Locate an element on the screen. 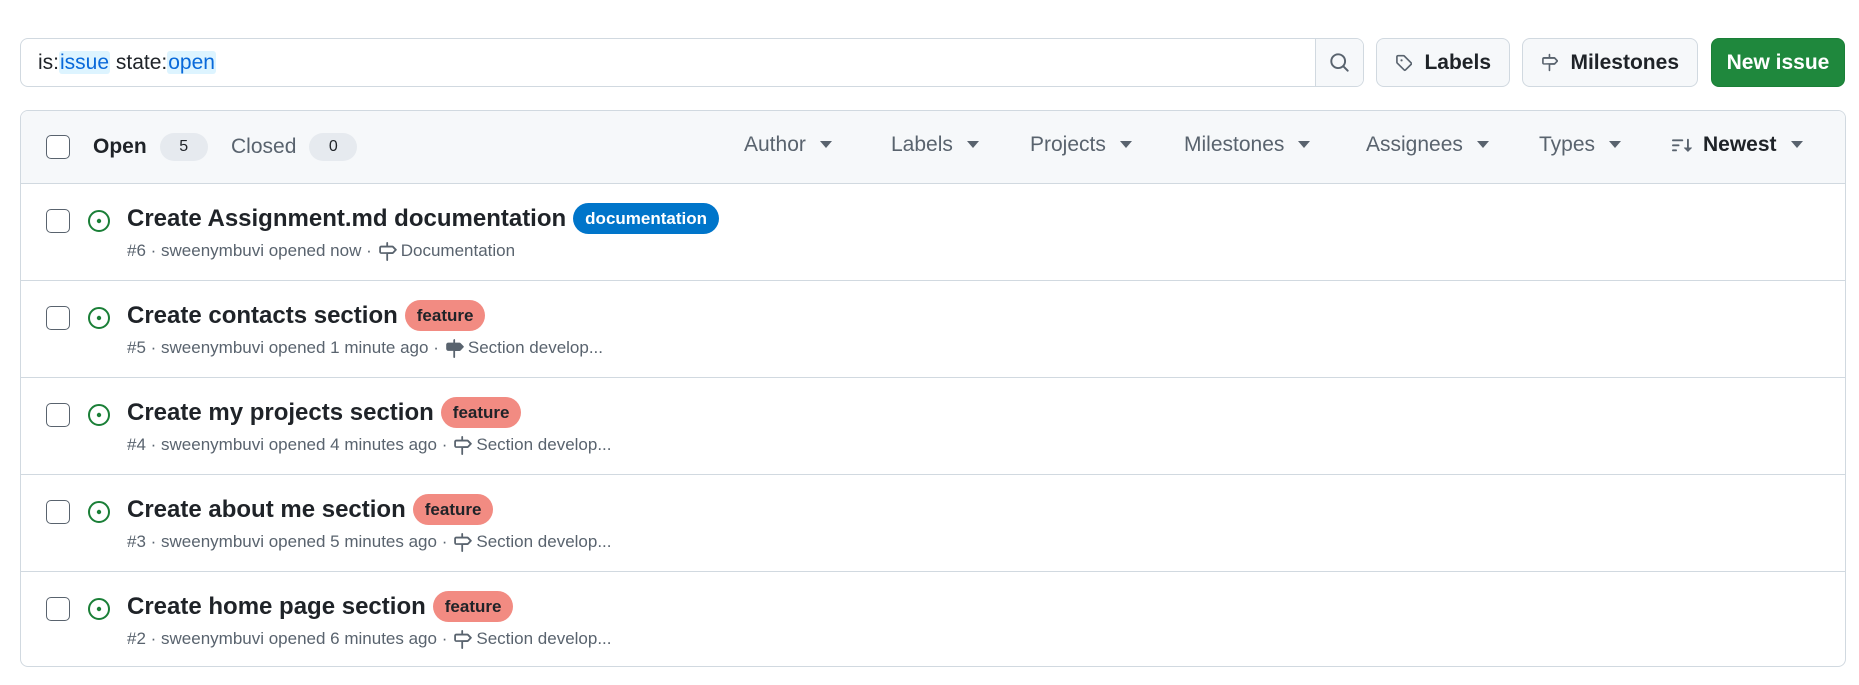 The width and height of the screenshot is (1859, 685). search-icon is located at coordinates (1339, 62).